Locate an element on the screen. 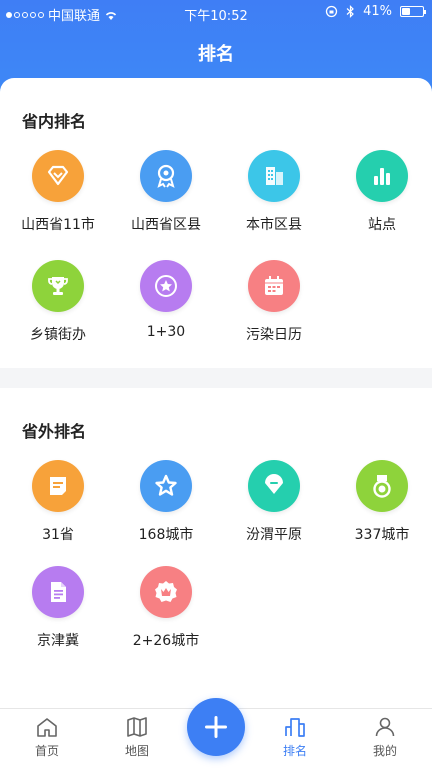 This screenshot has width=432, height=768. rank-item-shanxi-counties: 山西省区县 is located at coordinates (166, 195).